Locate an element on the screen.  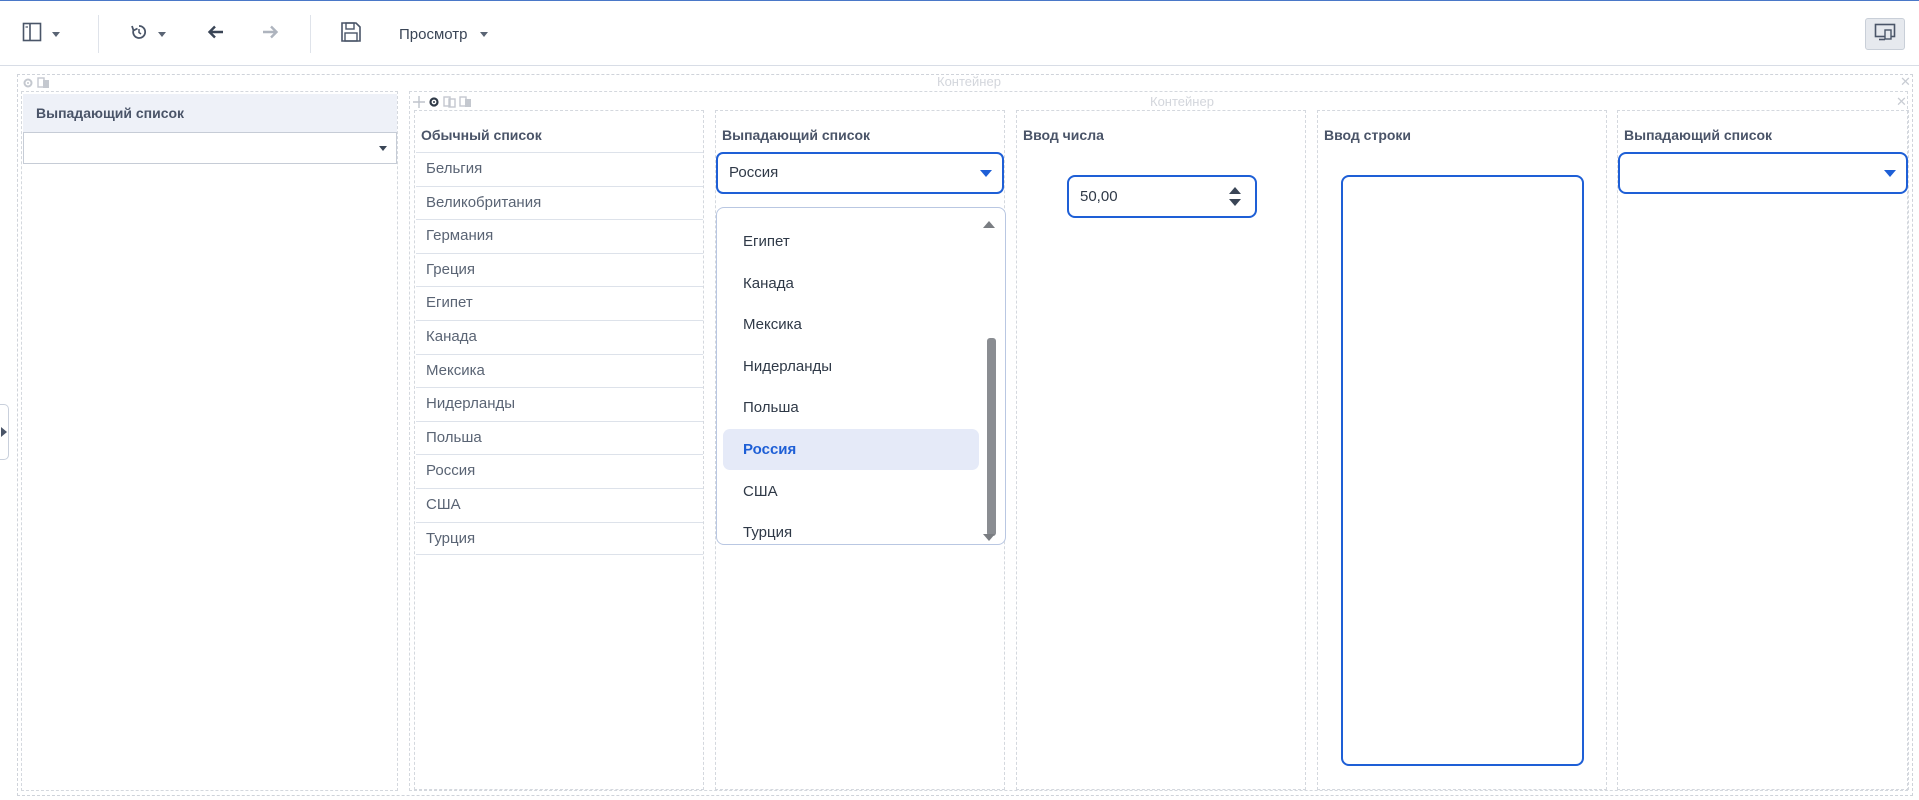
history-button is located at coordinates (148, 34).